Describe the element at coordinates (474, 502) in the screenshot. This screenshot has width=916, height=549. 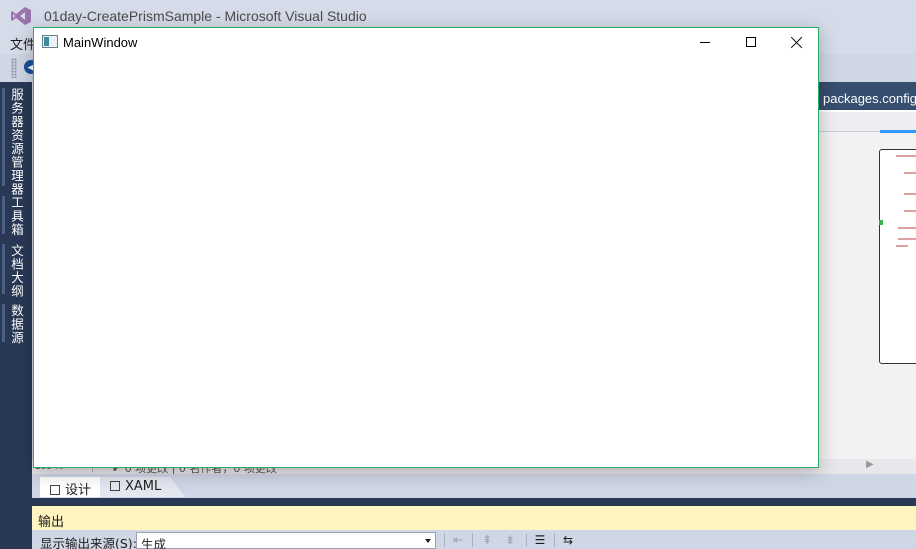
I see `panel-separator` at that location.